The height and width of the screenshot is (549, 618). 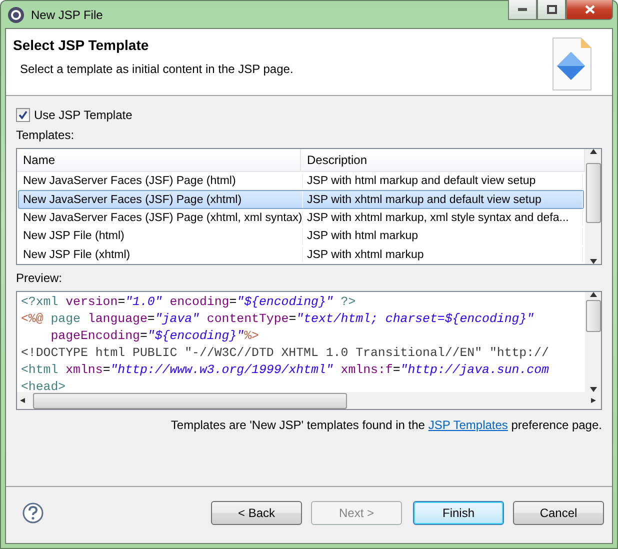 I want to click on maximize-icon, so click(x=551, y=9).